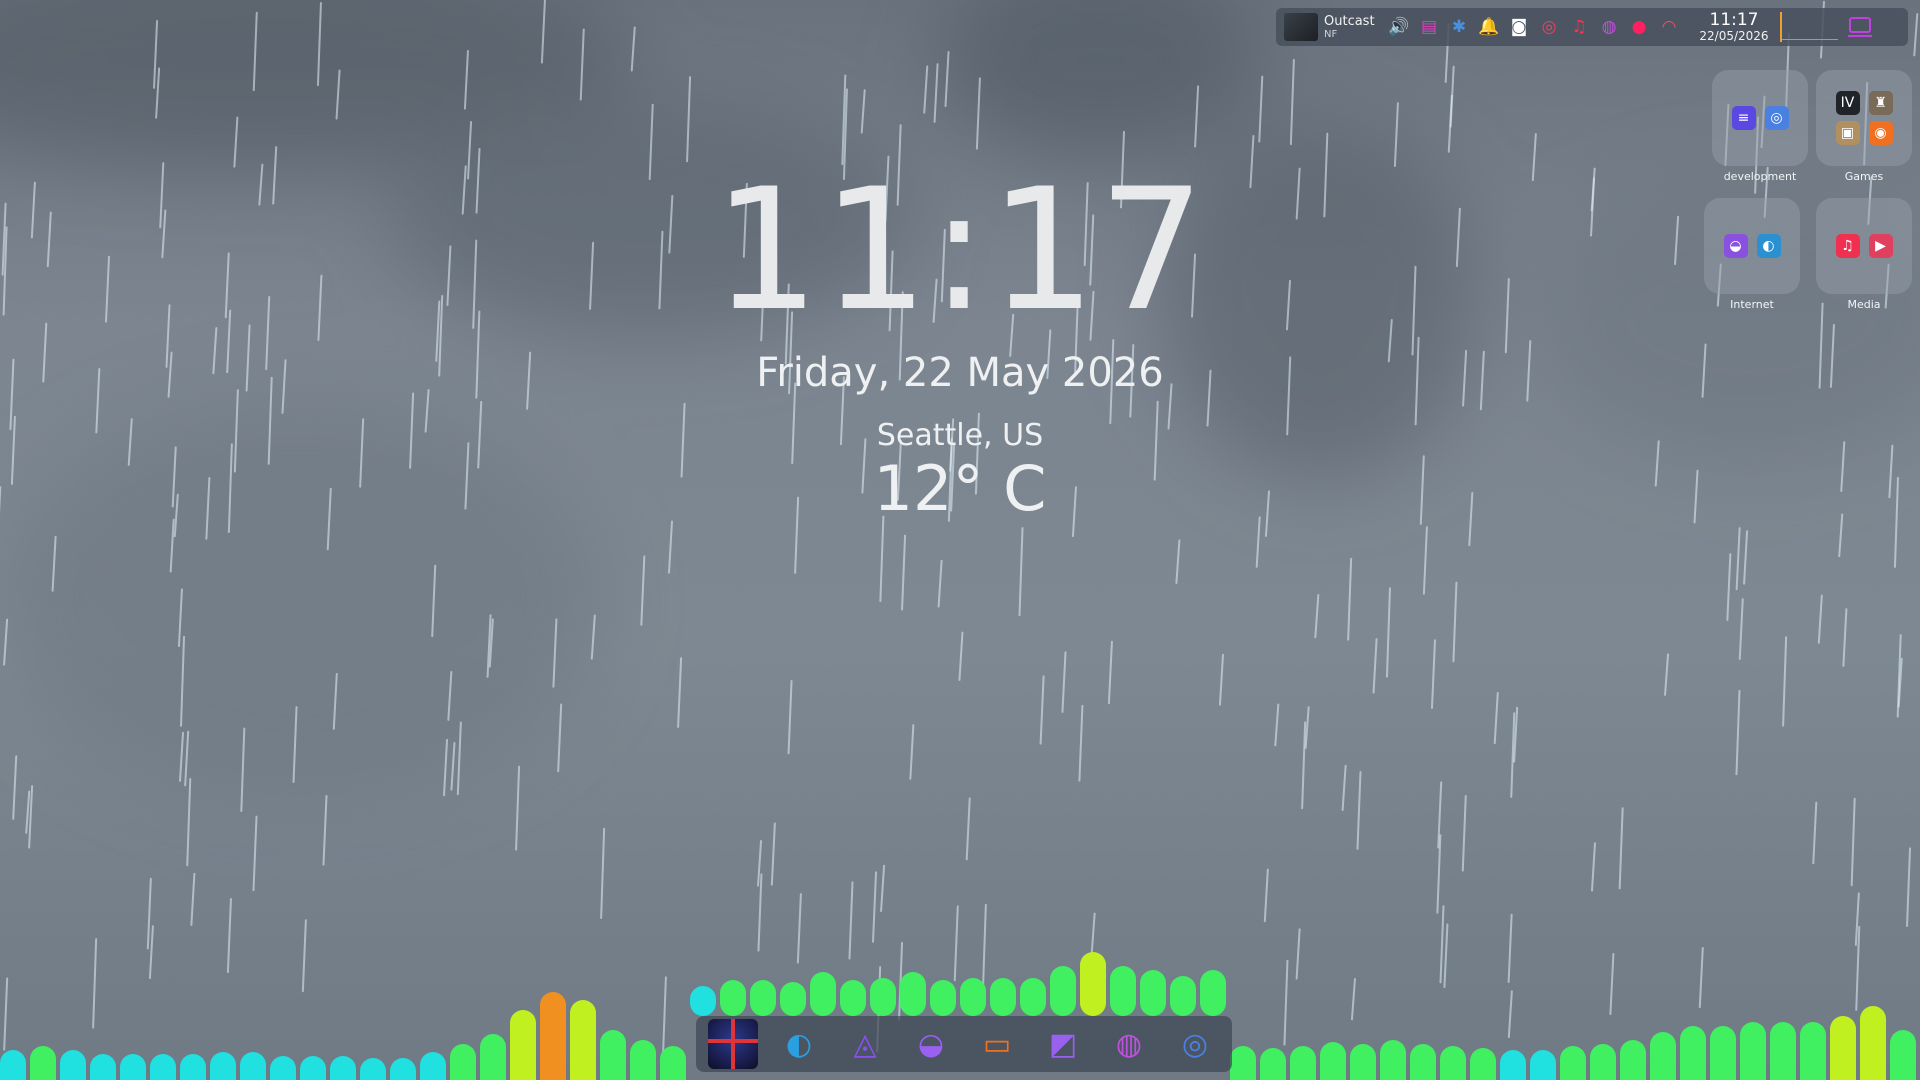  I want to click on folder-games: IV ♜ ▣ ◉, so click(1864, 118).